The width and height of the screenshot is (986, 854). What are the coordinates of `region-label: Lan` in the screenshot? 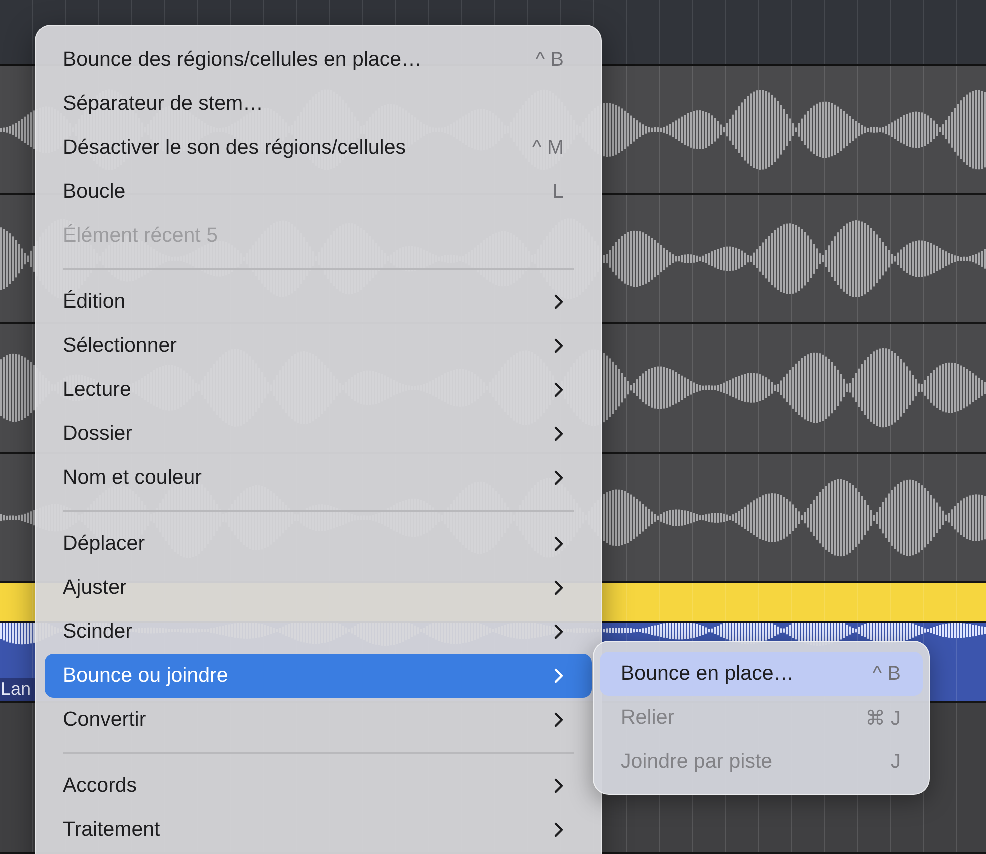 It's located at (18, 689).